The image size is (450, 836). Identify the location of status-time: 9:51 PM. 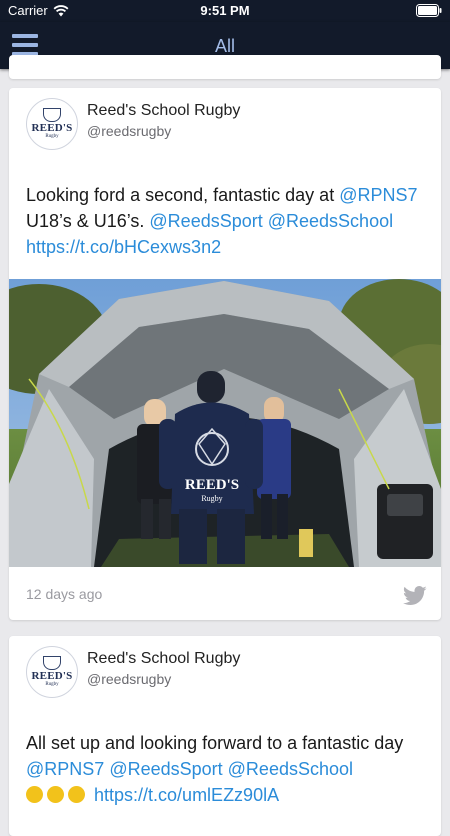
(225, 10).